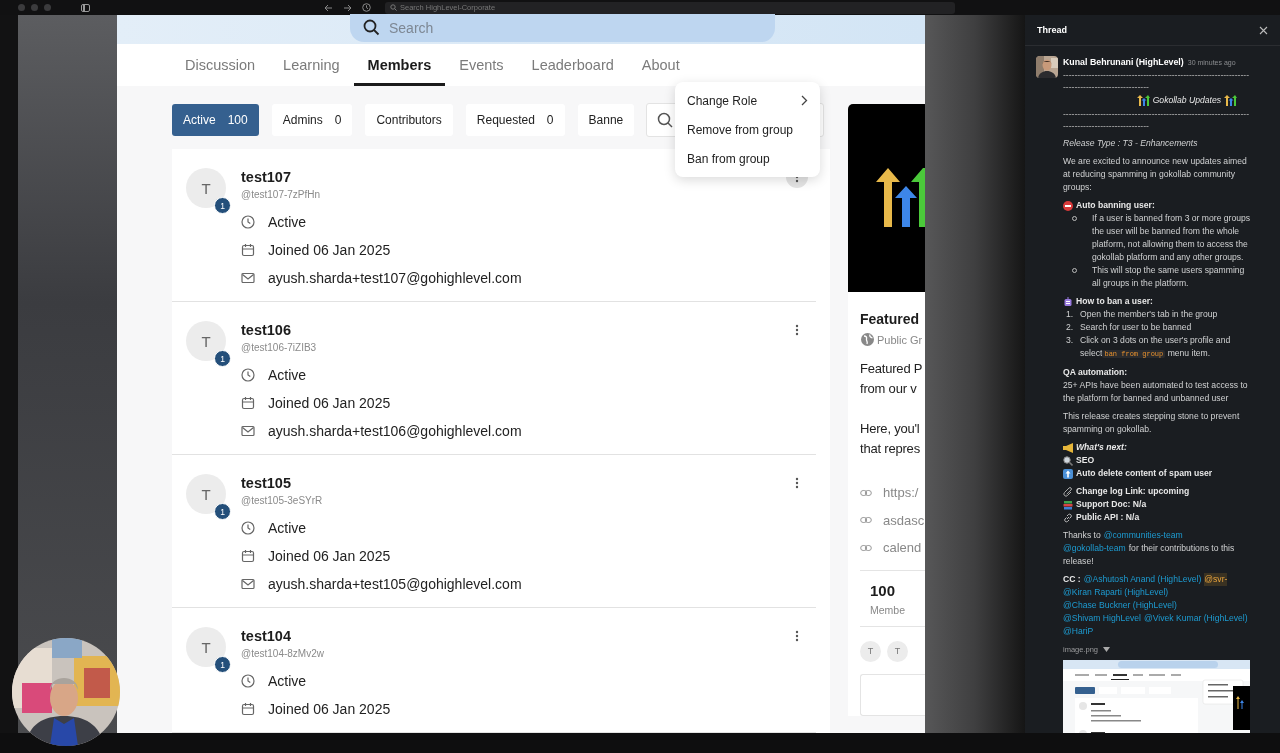 Image resolution: width=1280 pixels, height=753 pixels. I want to click on mention-link: @Vivek Kumar (HighLevel), so click(1196, 618).